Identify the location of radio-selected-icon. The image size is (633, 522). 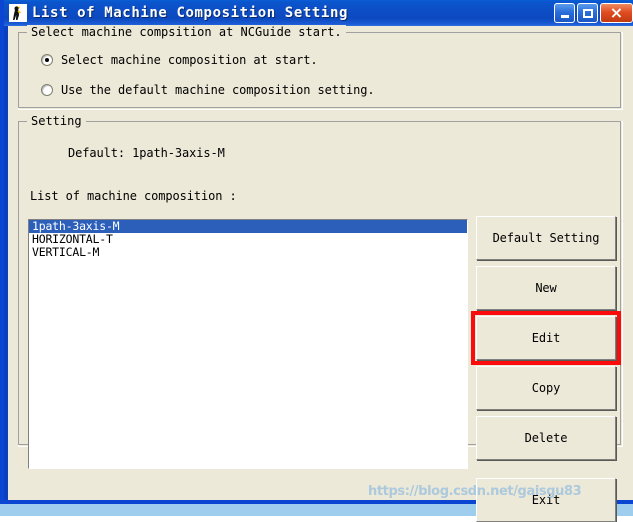
(47, 60).